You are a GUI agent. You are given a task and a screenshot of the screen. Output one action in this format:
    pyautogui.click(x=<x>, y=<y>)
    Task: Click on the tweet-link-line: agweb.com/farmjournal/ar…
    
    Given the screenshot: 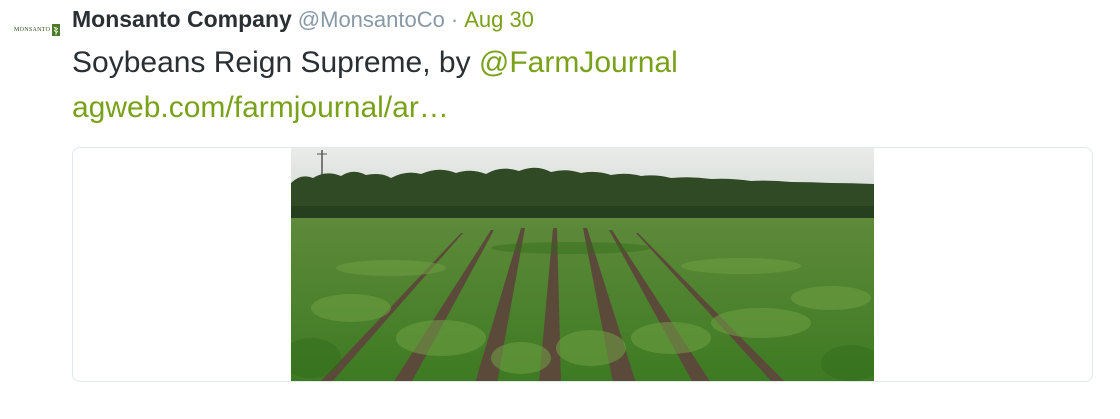 What is the action you would take?
    pyautogui.click(x=260, y=108)
    